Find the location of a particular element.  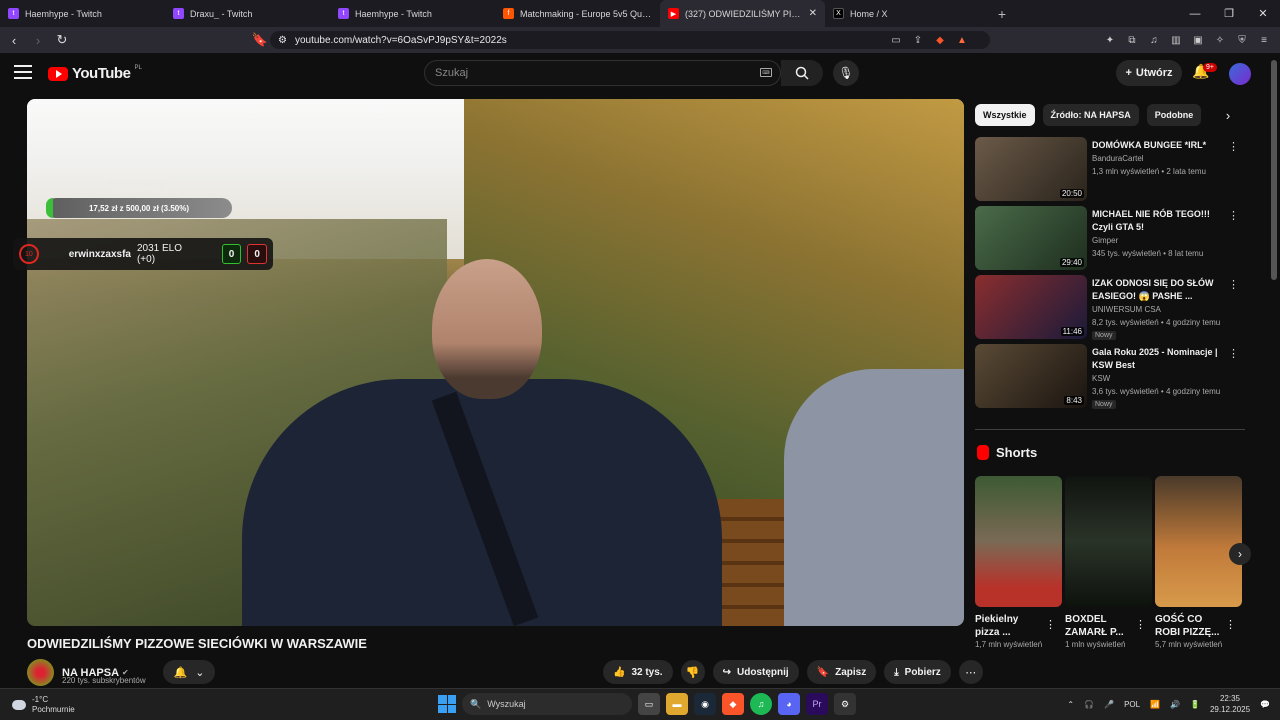

short-item: BOXDEL ZAMARŁ P... 1 mln wyświetleń ⋮ is located at coordinates (1108, 563).